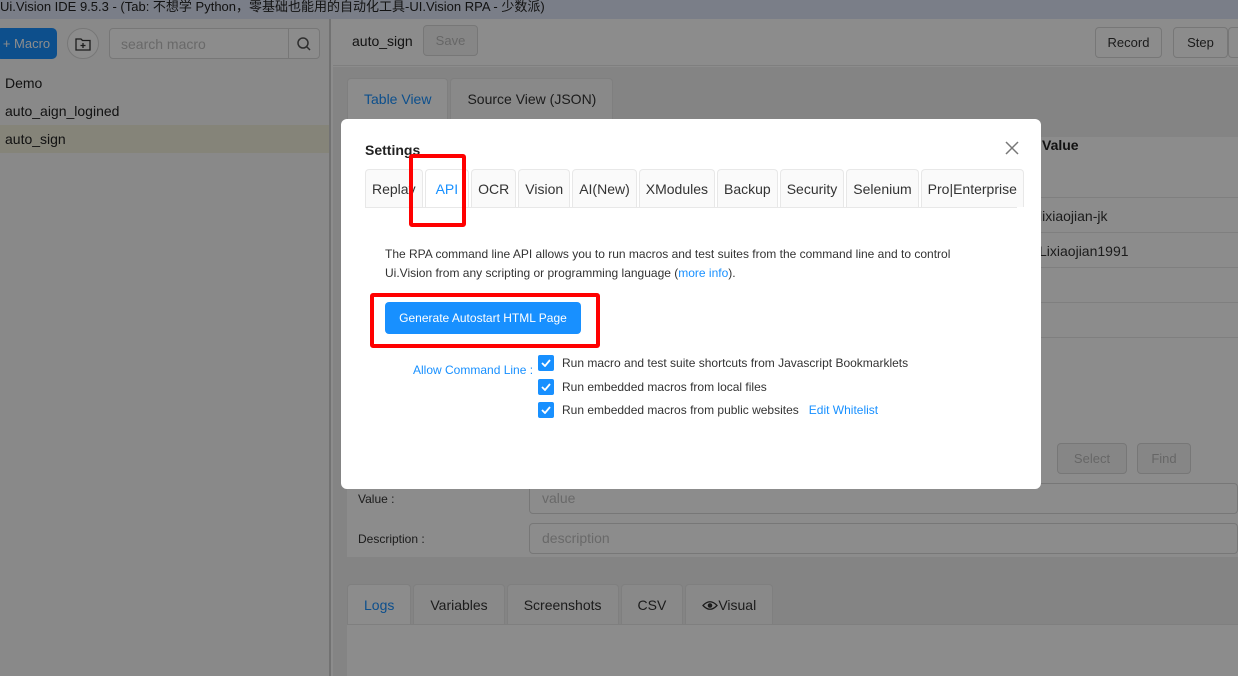  What do you see at coordinates (544, 188) in the screenshot?
I see `tab-vision: Vision` at bounding box center [544, 188].